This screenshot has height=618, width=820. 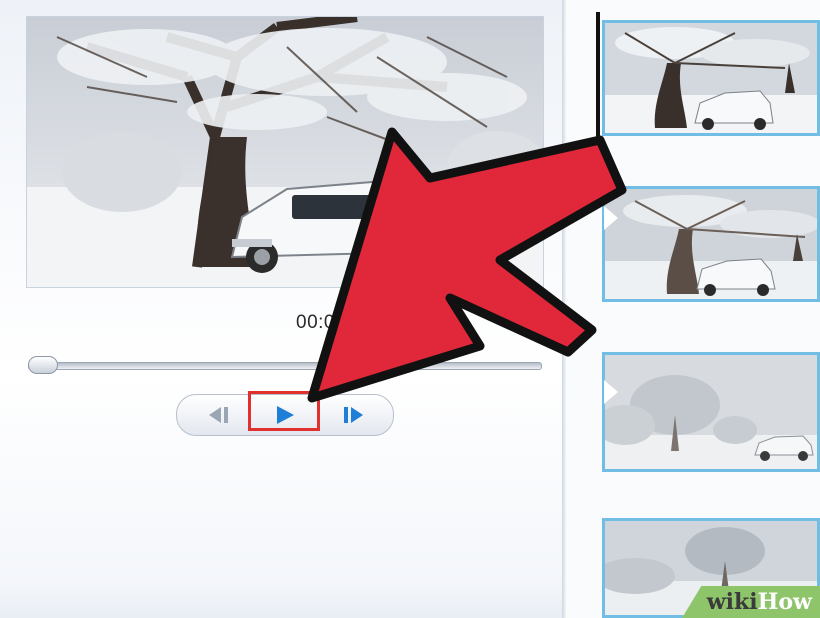 I want to click on wikihow-watermark: wiki How, so click(x=751, y=602).